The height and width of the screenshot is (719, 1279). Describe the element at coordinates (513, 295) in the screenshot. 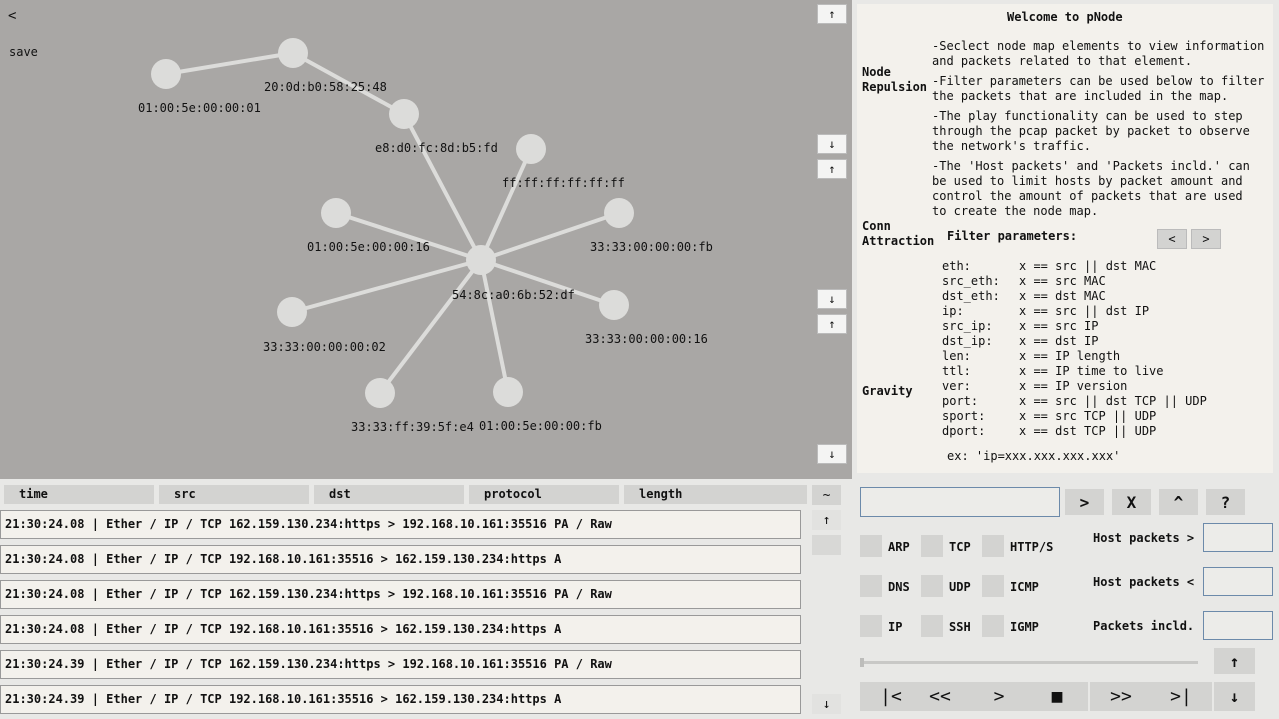

I see `host-node-label: 54:8c:a0:6b:52:df` at that location.